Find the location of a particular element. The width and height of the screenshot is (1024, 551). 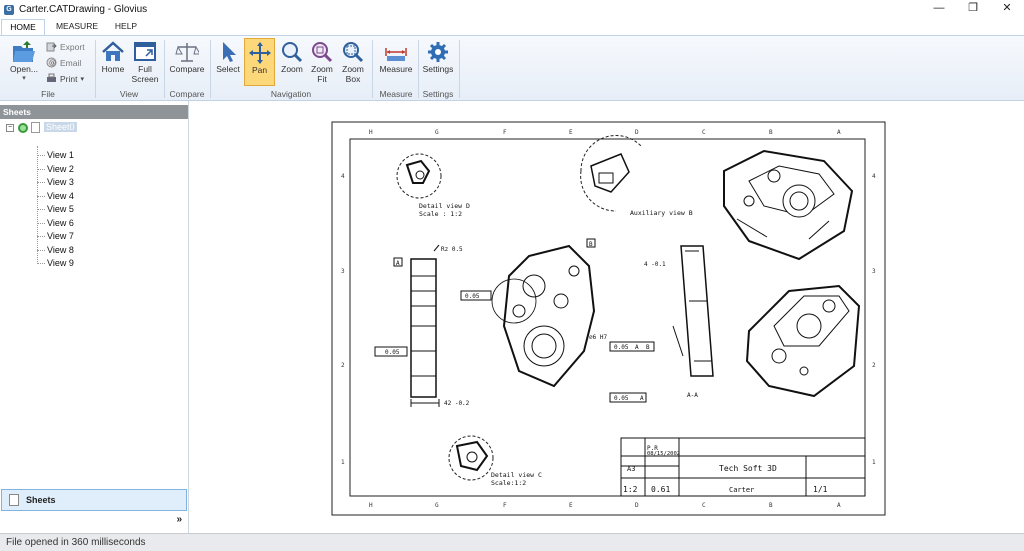

tb-weight: 0.61 is located at coordinates (660, 489).